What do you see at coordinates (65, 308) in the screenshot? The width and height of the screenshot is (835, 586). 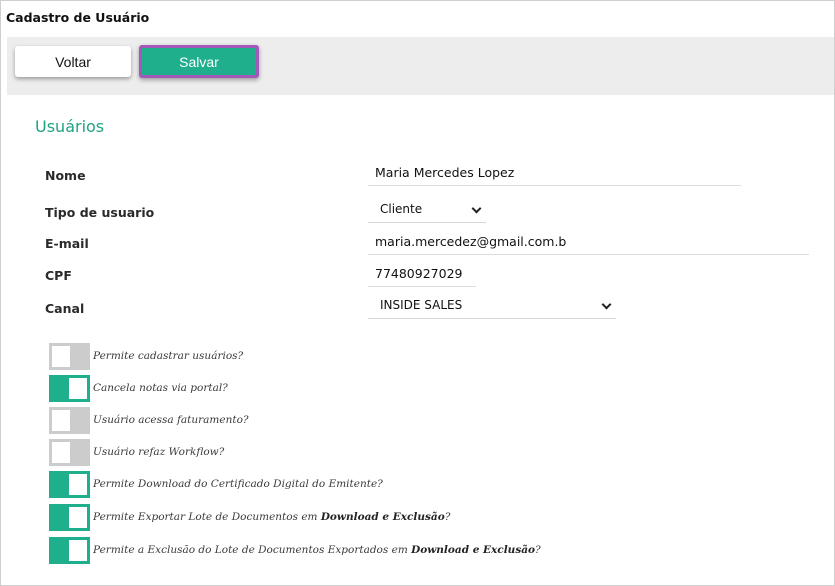 I see `canal-label: Canal` at bounding box center [65, 308].